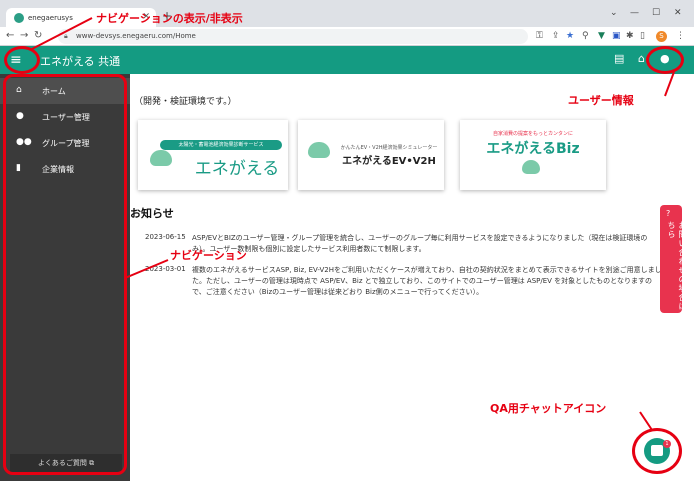 The image size is (694, 481). What do you see at coordinates (531, 167) in the screenshot?
I see `frog-logo-icon` at bounding box center [531, 167].